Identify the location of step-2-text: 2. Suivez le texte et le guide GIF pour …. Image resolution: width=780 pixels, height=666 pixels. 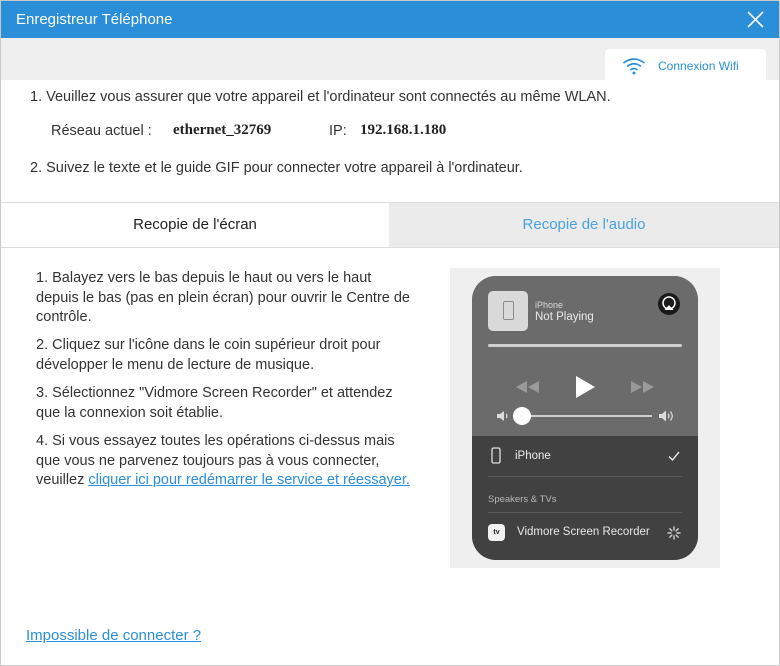
(276, 168).